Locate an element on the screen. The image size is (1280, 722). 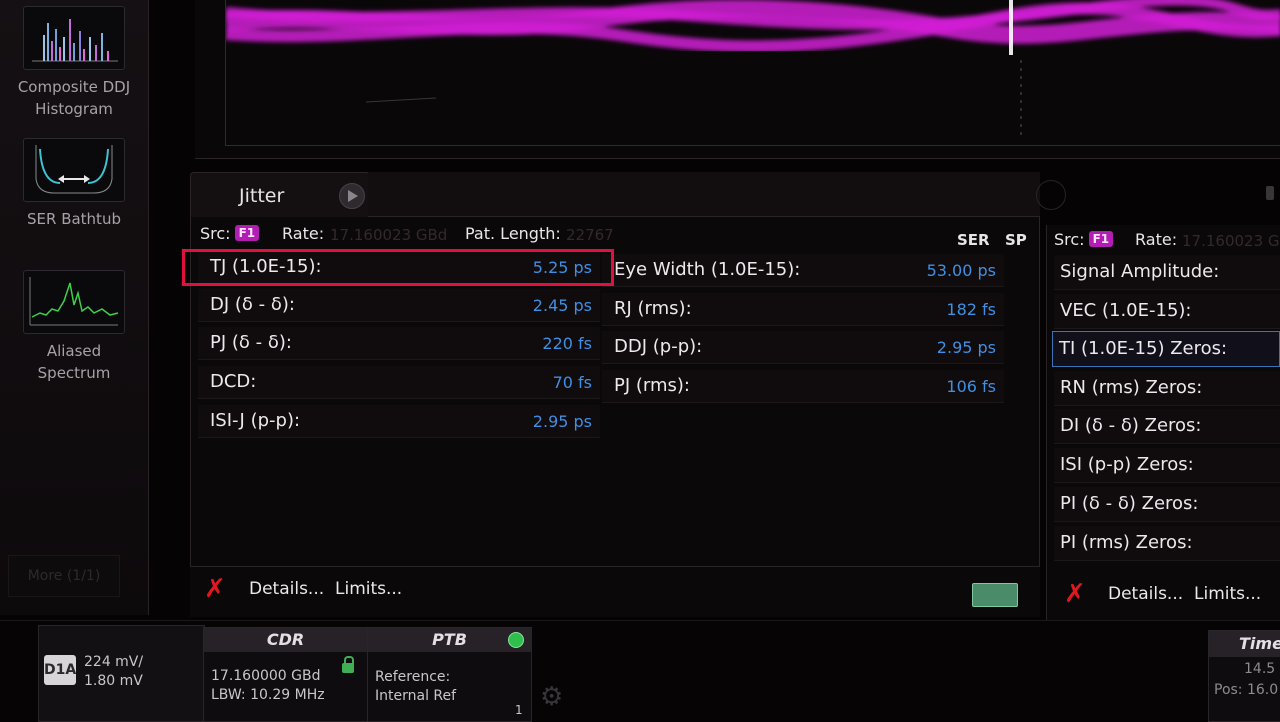
ptb-index: 1 is located at coordinates (519, 710).